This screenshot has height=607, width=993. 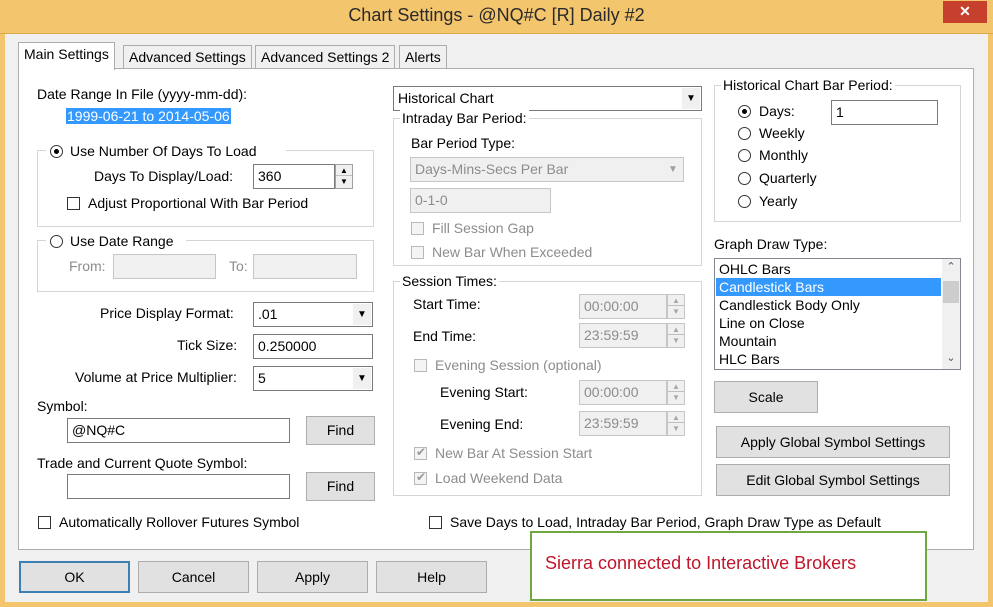 I want to click on load-weekend-checkbox: ✔, so click(x=420, y=477).